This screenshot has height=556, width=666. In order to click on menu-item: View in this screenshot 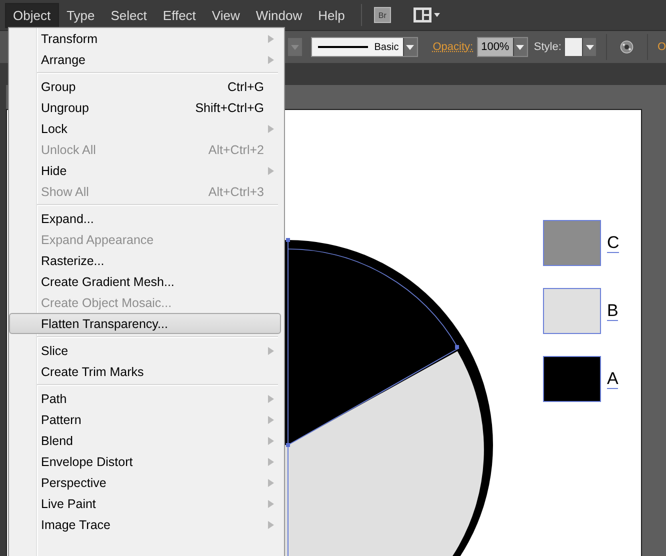, I will do `click(226, 15)`.